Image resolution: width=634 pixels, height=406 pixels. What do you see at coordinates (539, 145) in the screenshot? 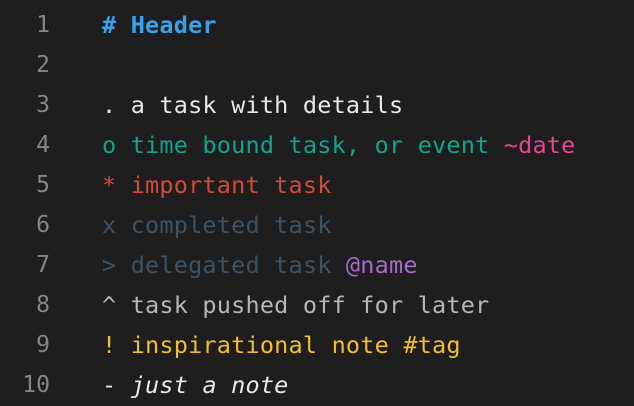
I see `date-token: ~date` at bounding box center [539, 145].